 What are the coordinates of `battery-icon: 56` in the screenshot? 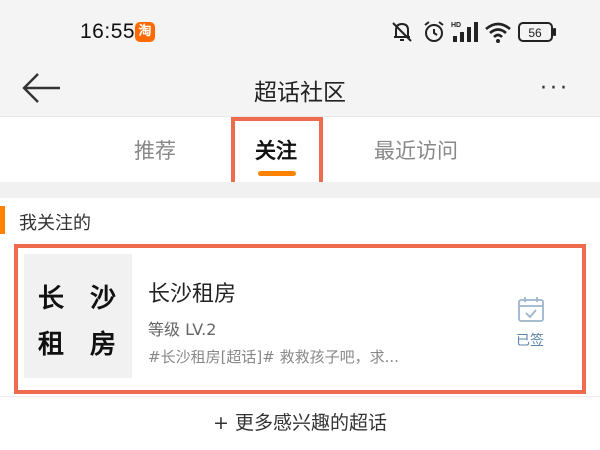 It's located at (537, 32).